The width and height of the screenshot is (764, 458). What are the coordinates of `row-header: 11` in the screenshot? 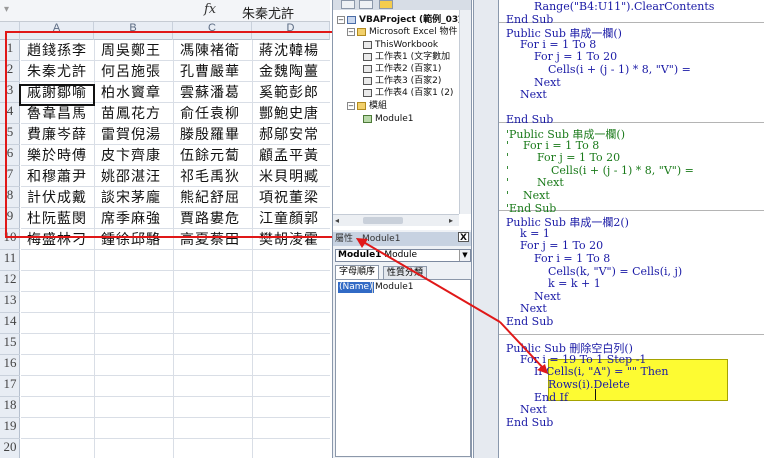 It's located at (10, 260).